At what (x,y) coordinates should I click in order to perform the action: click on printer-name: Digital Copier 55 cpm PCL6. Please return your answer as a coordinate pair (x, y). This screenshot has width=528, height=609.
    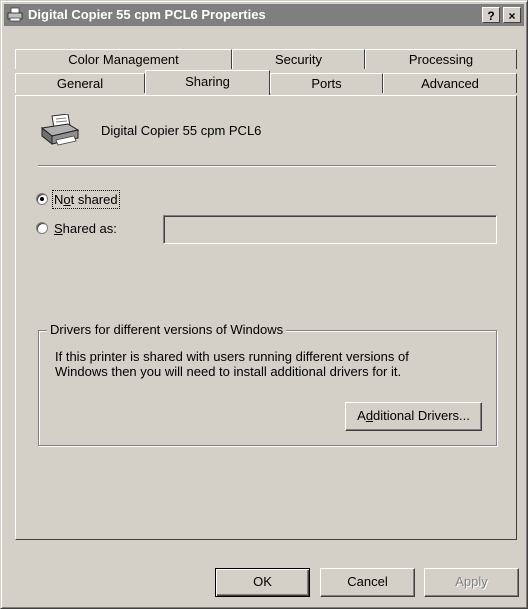
    Looking at the image, I should click on (181, 130).